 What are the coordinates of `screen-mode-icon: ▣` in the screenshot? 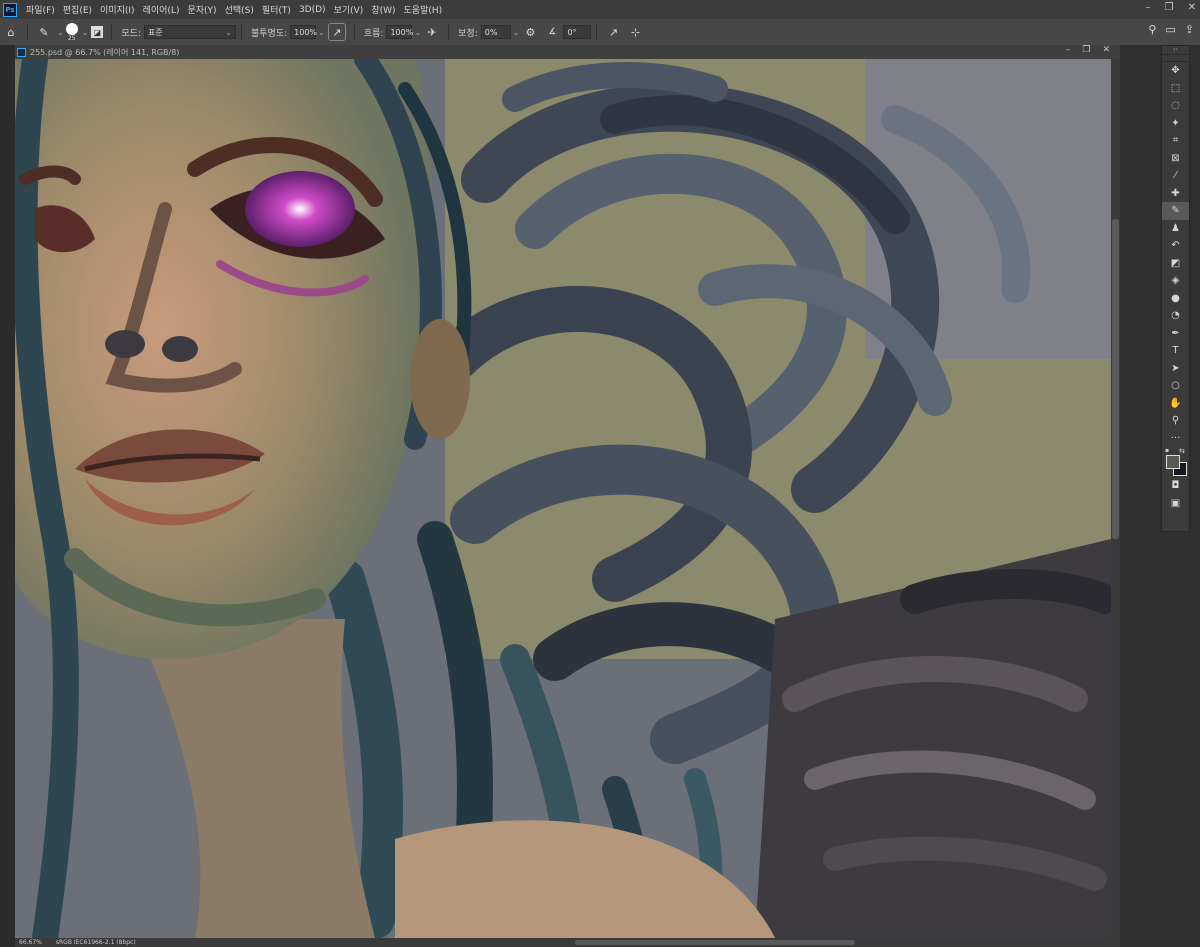 It's located at (1175, 504).